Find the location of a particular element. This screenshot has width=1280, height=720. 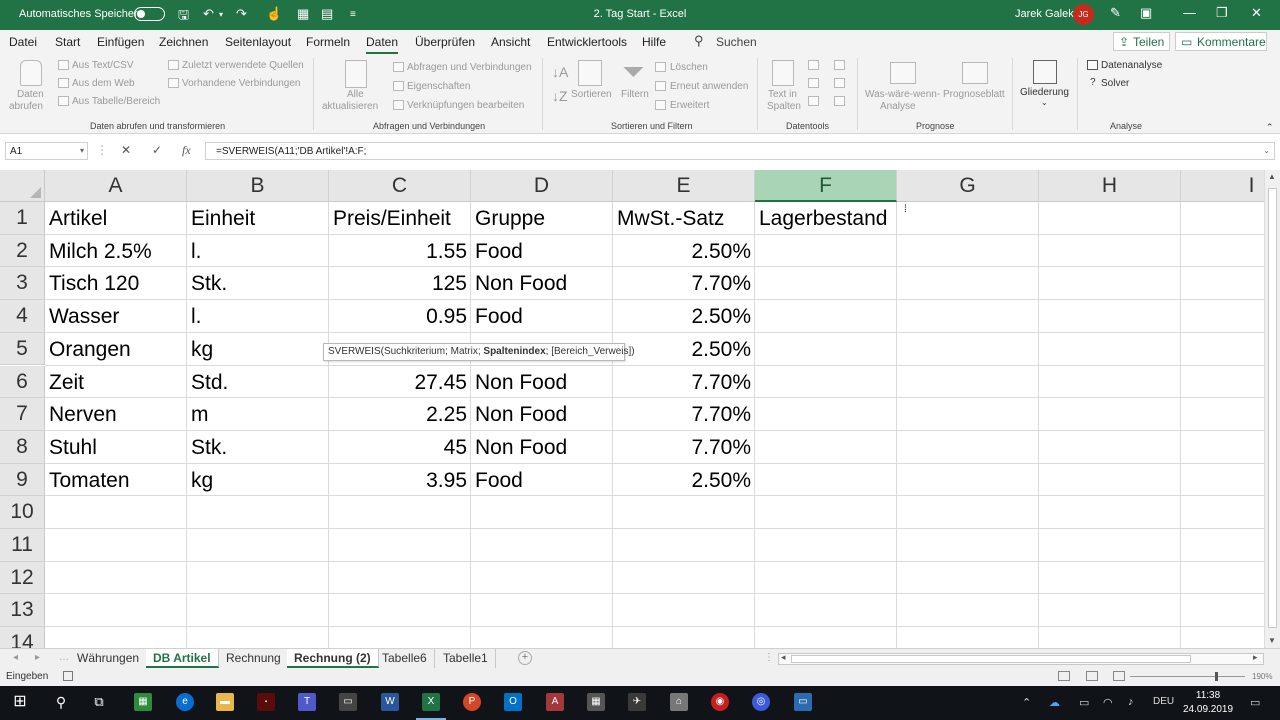

forecast-sheet-icon is located at coordinates (975, 73).